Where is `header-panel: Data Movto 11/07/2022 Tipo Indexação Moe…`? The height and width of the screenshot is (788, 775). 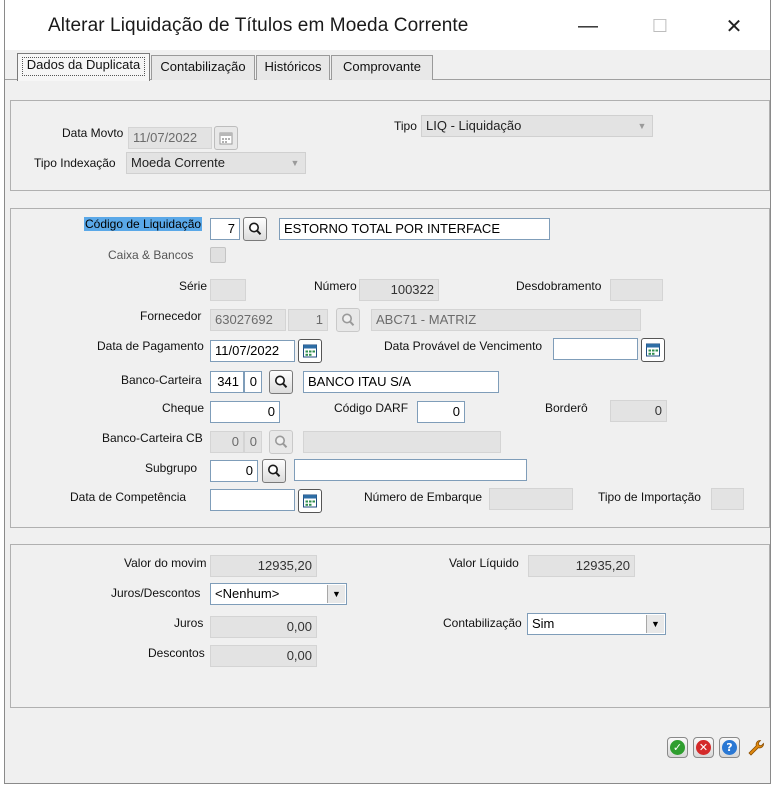 header-panel: Data Movto 11/07/2022 Tipo Indexação Moe… is located at coordinates (390, 145).